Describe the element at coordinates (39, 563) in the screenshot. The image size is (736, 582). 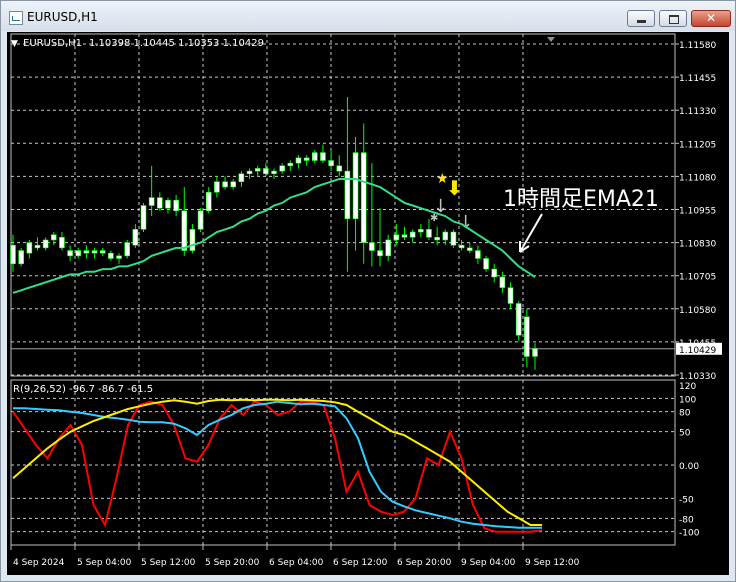
I see `time-tick-label: 4 Sep 2024` at that location.